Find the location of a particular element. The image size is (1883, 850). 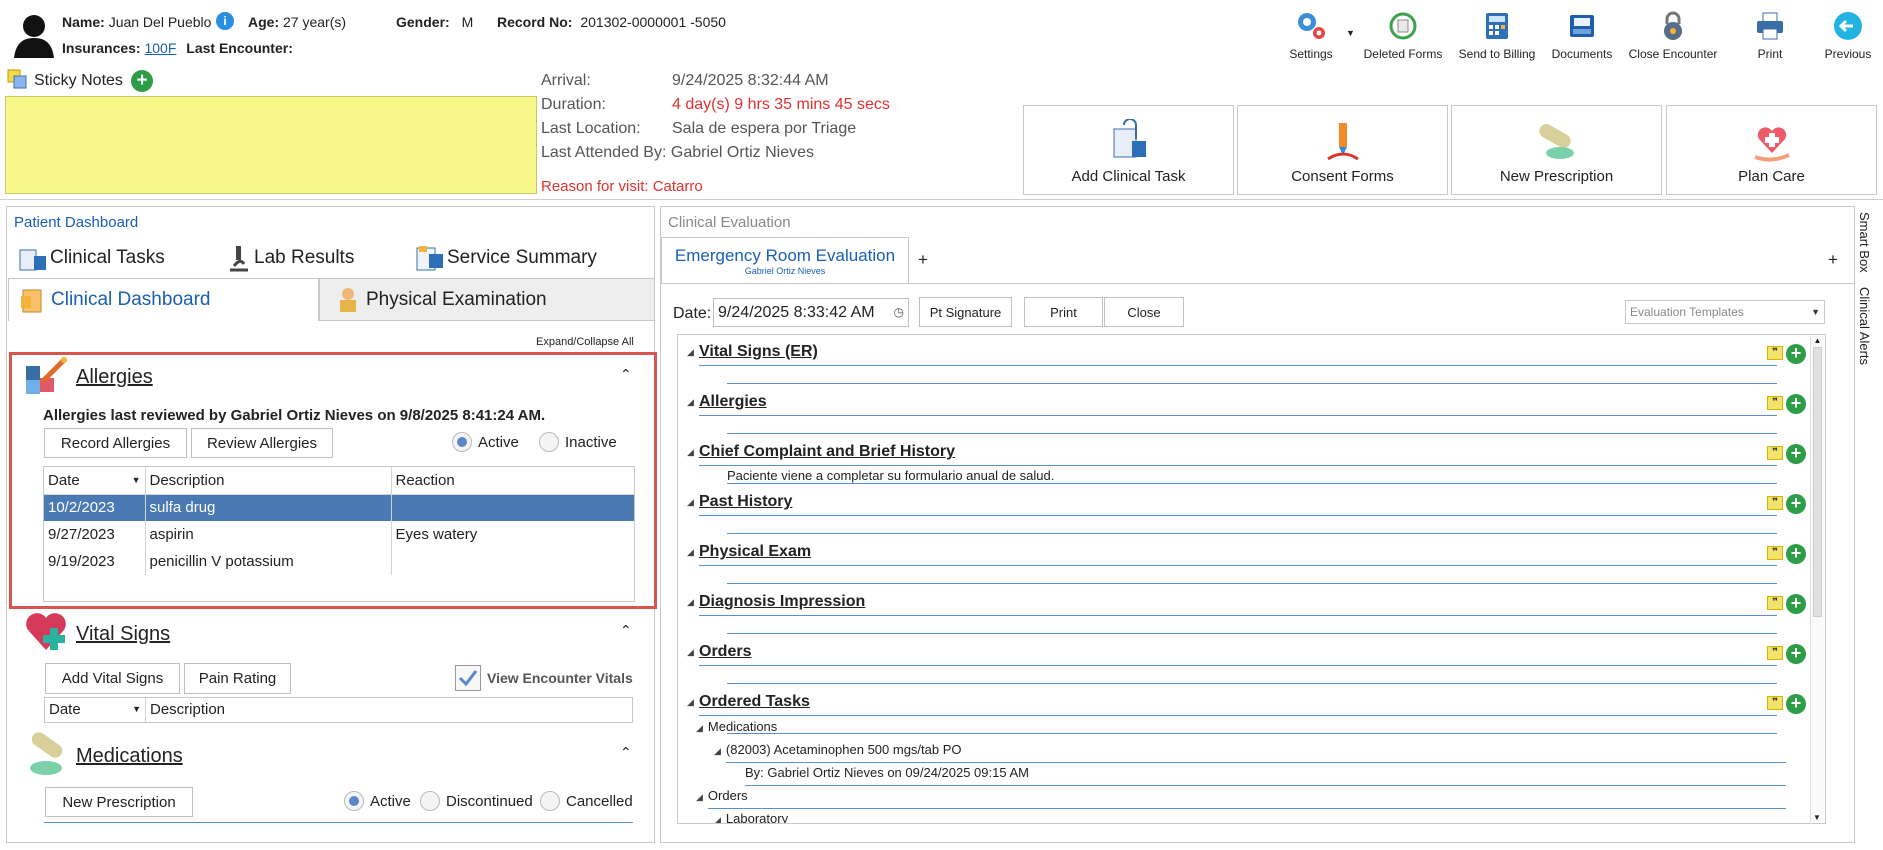

medications-cancelled-radio: Cancelled is located at coordinates (586, 801).